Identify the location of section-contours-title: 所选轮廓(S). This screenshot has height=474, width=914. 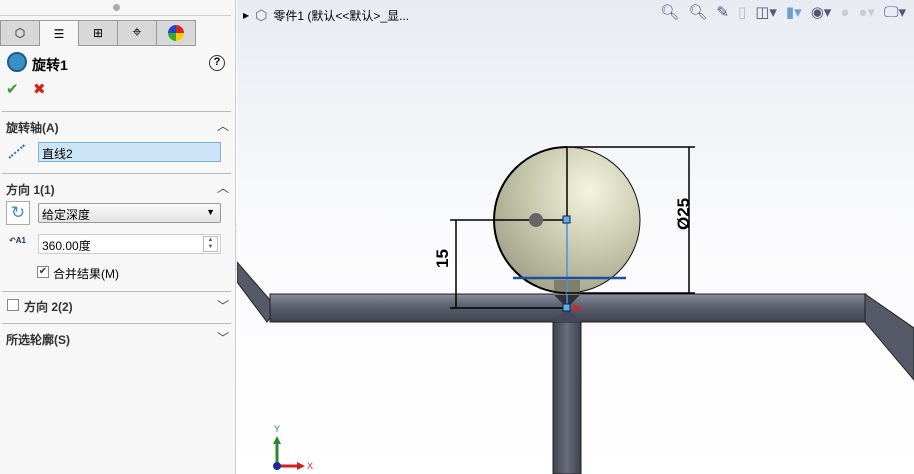
(38, 339).